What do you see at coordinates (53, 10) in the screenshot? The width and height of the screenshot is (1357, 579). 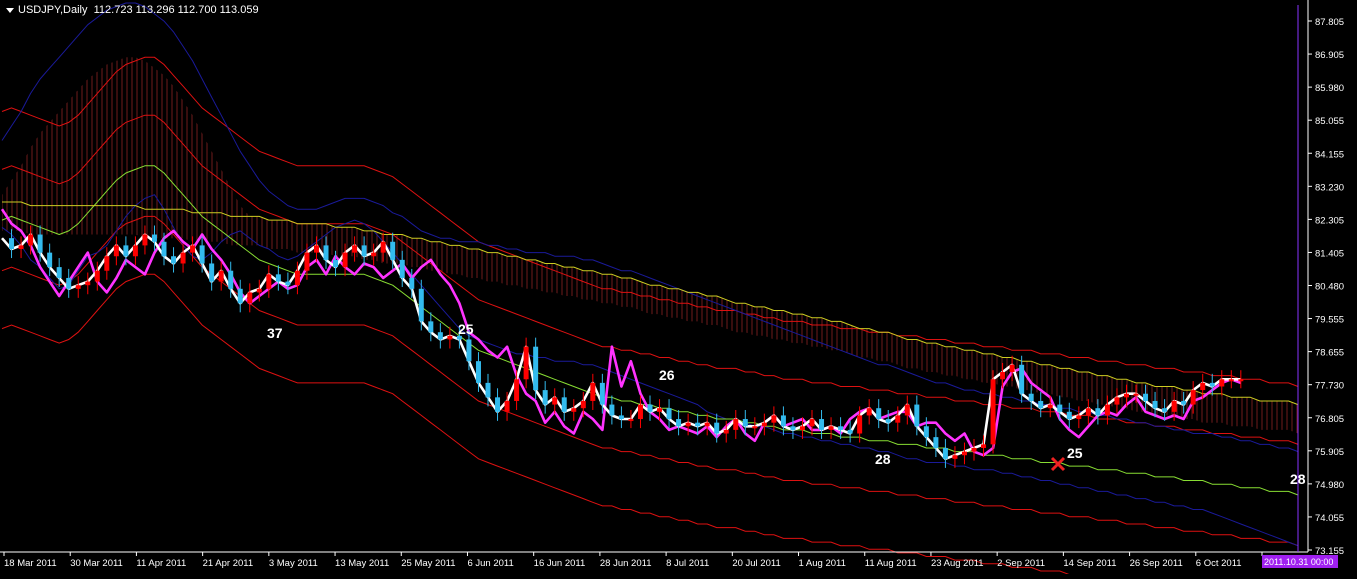 I see `symbol-timeframe: USDJPY,Daily` at bounding box center [53, 10].